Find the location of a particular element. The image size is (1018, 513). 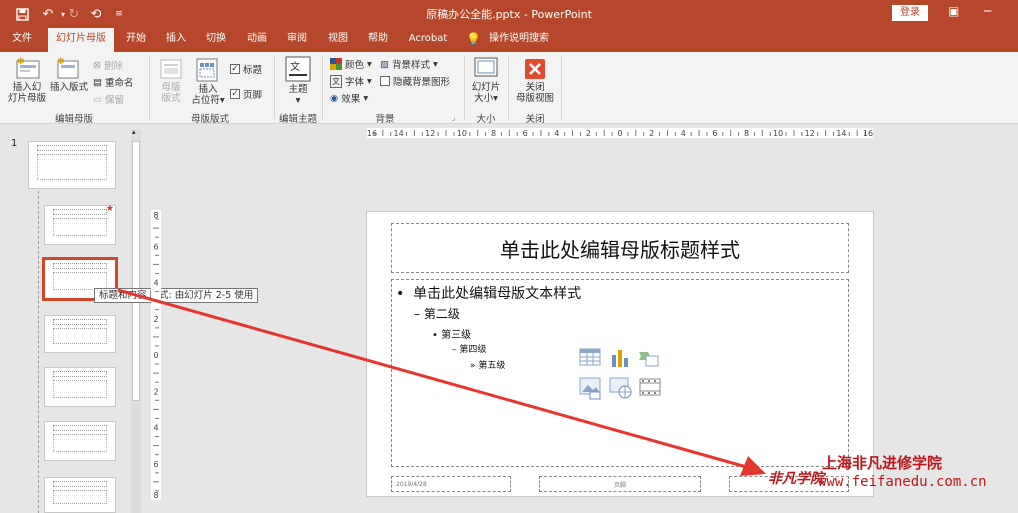

feifan-logo: 非凡学院 is located at coordinates (796, 479).